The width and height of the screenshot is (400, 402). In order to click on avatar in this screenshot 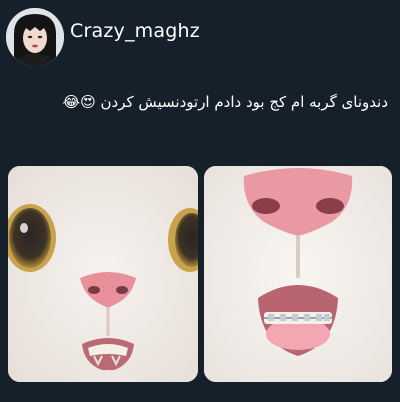, I will do `click(35, 37)`.